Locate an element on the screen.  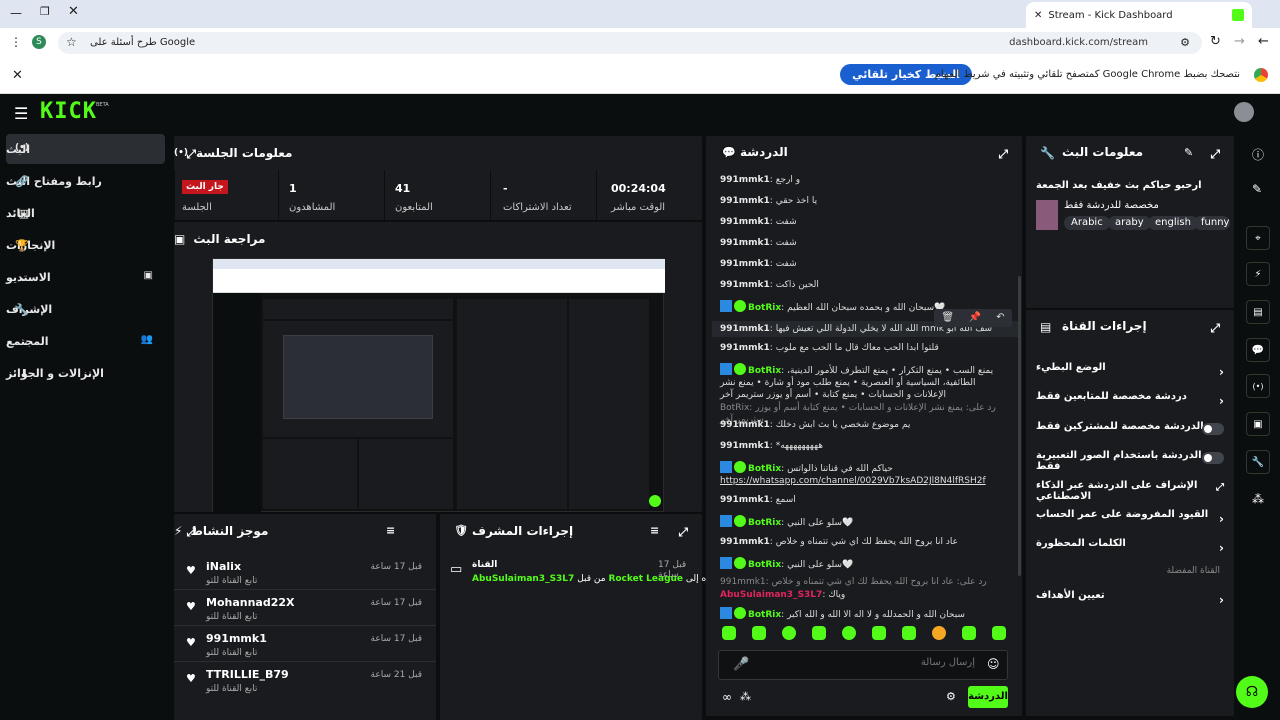
mic-icon: 🎤 is located at coordinates (741, 664).